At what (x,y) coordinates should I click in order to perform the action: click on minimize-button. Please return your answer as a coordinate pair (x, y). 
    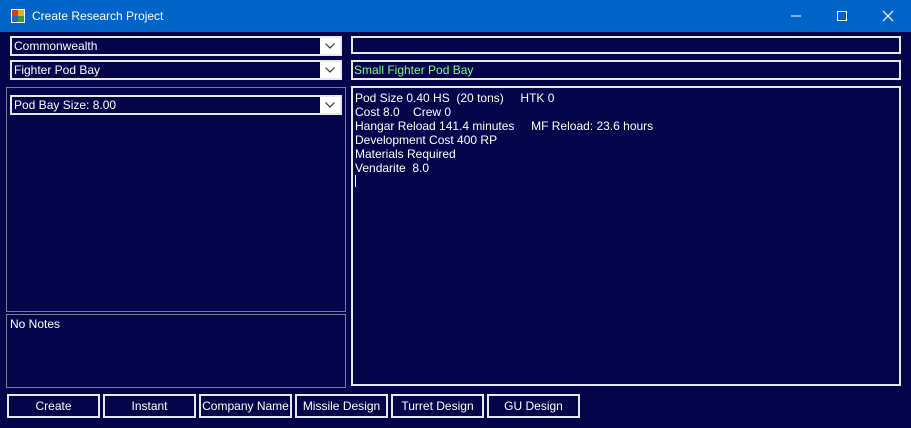
    Looking at the image, I should click on (796, 16).